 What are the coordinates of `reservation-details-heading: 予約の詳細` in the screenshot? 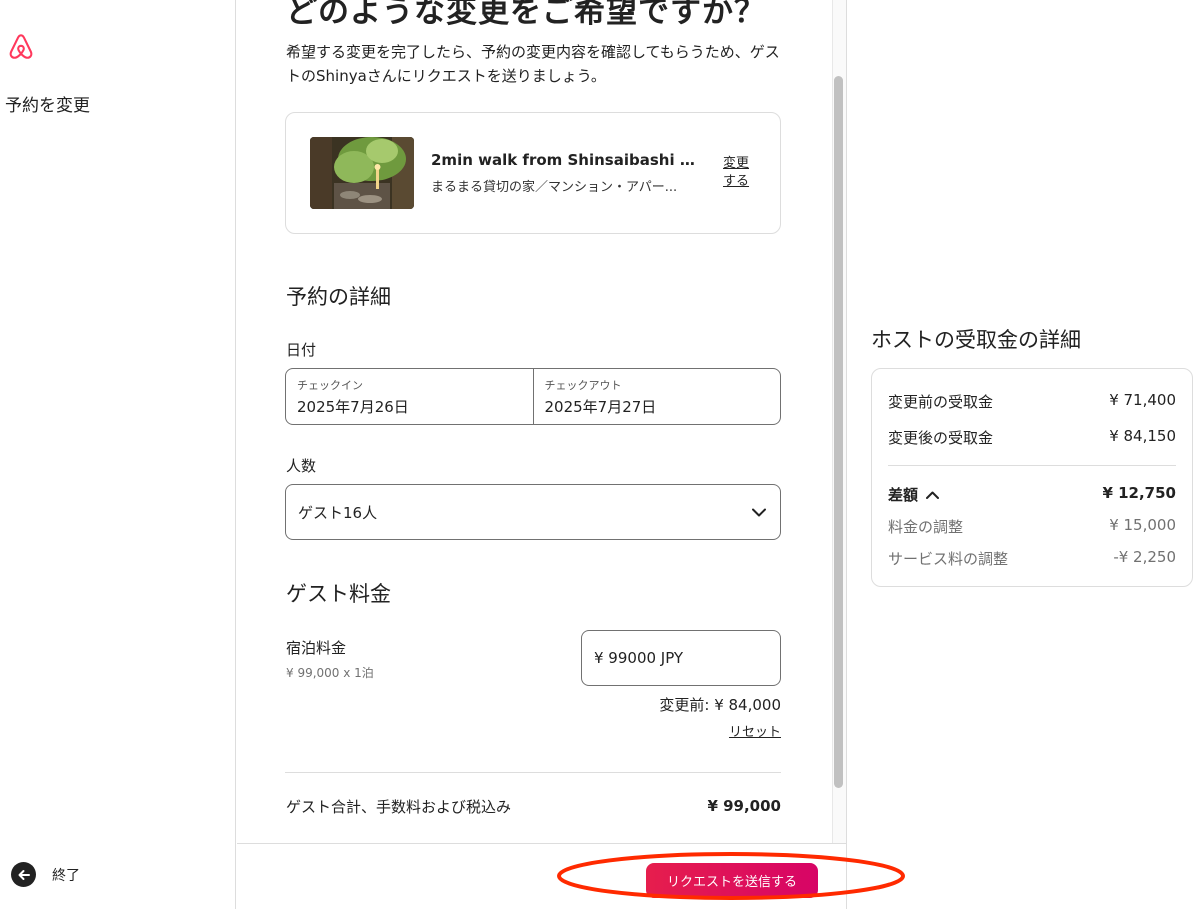 It's located at (338, 297).